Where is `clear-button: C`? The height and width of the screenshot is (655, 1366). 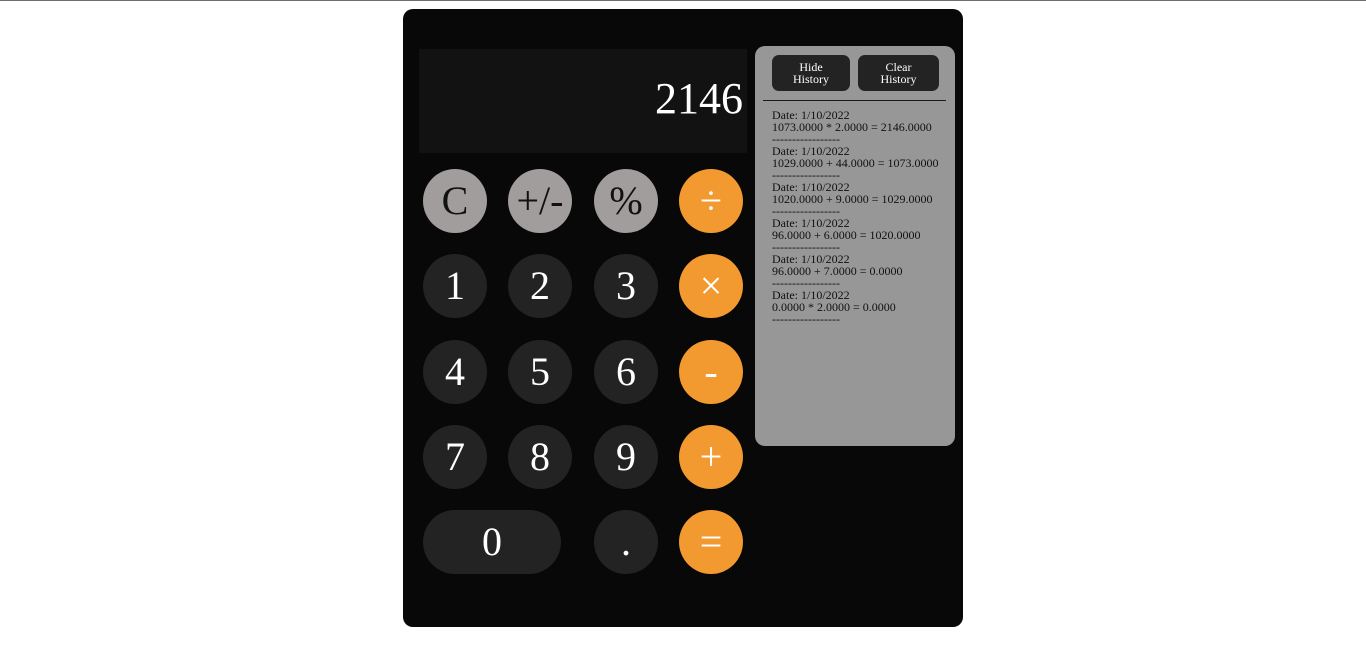
clear-button: C is located at coordinates (455, 201).